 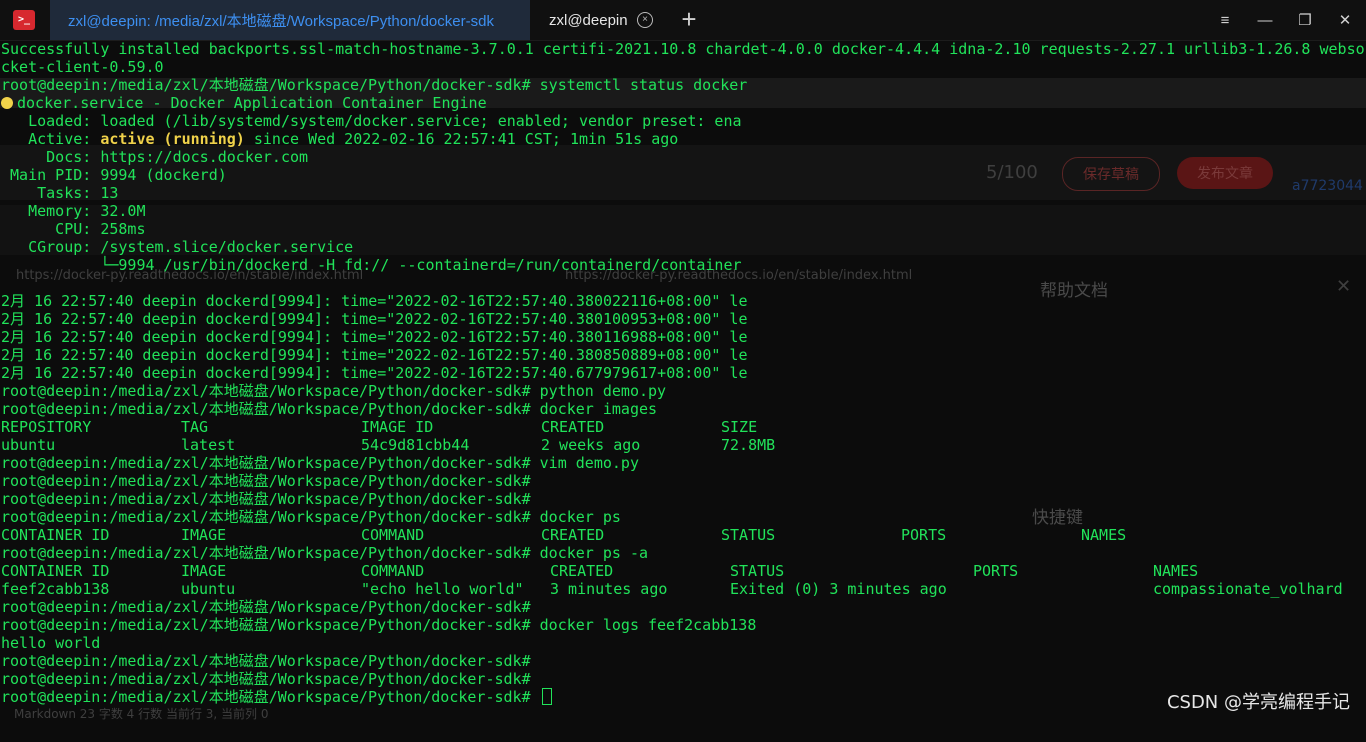 What do you see at coordinates (155, 157) in the screenshot?
I see `terminal-line: Docs: https://docs.docker.com` at bounding box center [155, 157].